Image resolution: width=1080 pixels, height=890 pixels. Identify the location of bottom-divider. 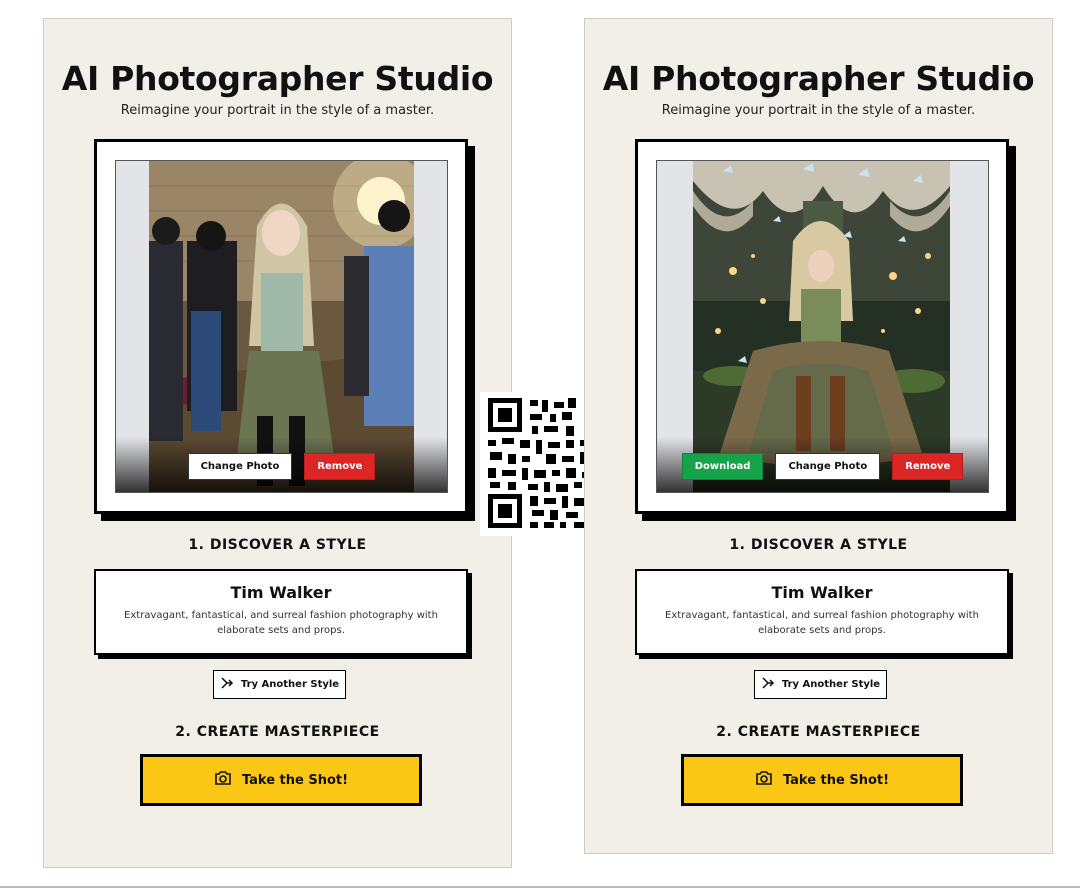
(540, 887).